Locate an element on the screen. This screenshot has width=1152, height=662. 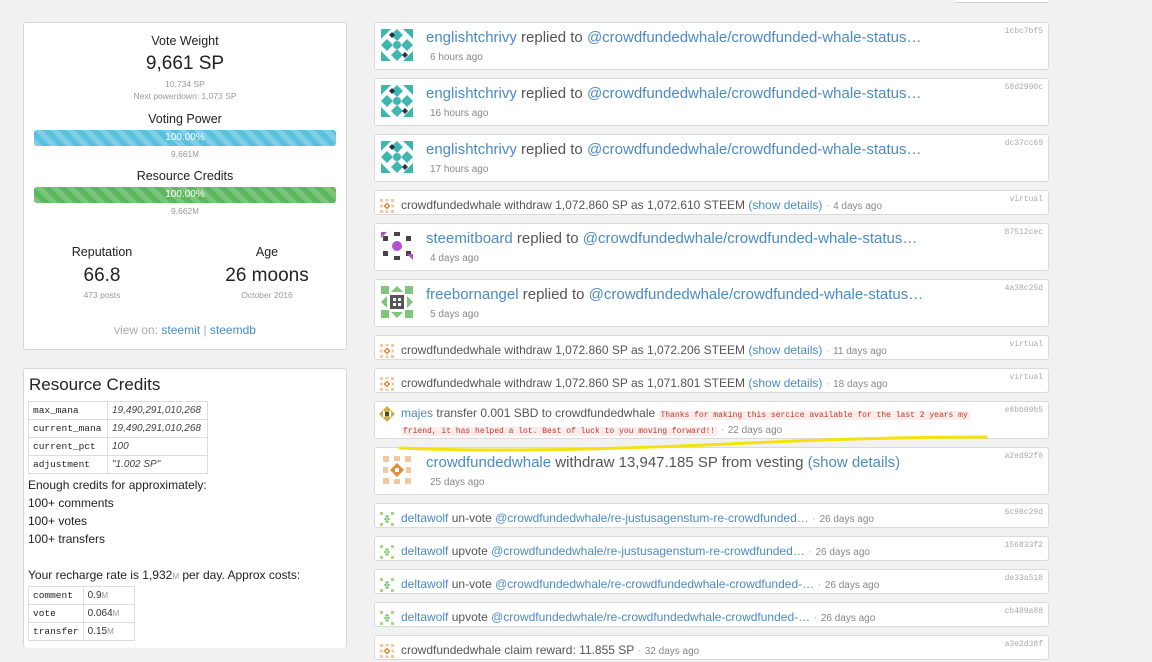
feed-item-time: 22 days ago is located at coordinates (755, 430).